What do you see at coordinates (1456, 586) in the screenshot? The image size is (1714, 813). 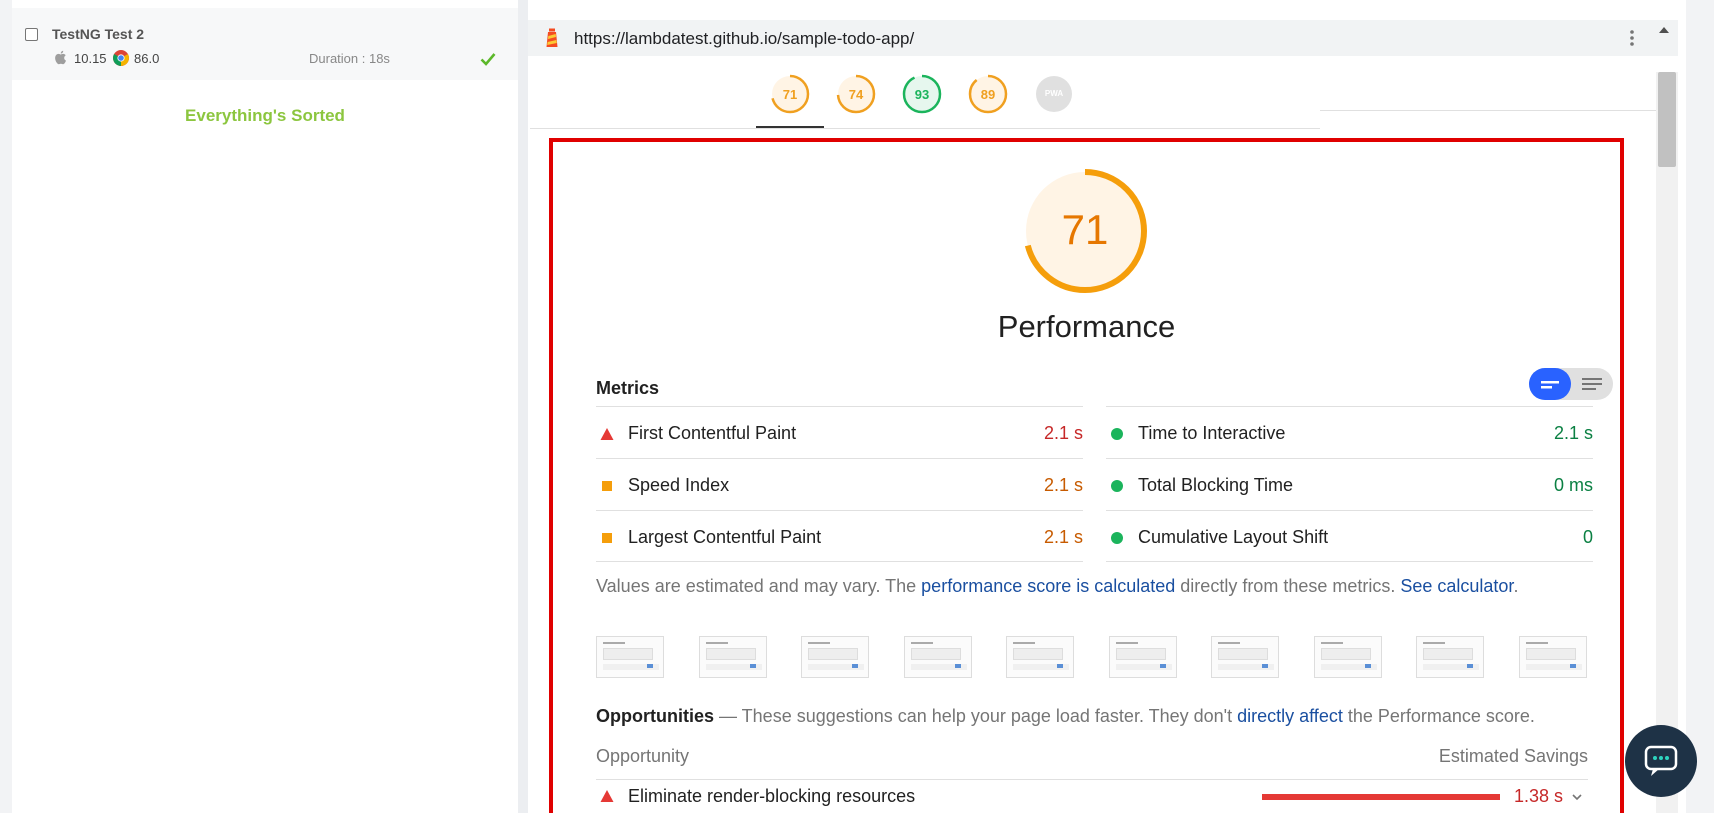 I see `see-calculator-link: See calculator` at bounding box center [1456, 586].